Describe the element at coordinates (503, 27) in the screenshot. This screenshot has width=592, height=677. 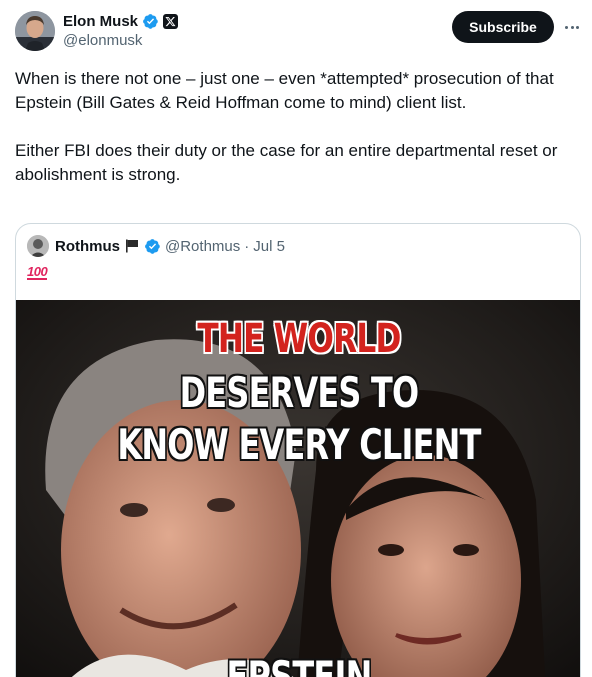
I see `subscribe-button: Subscribe` at that location.